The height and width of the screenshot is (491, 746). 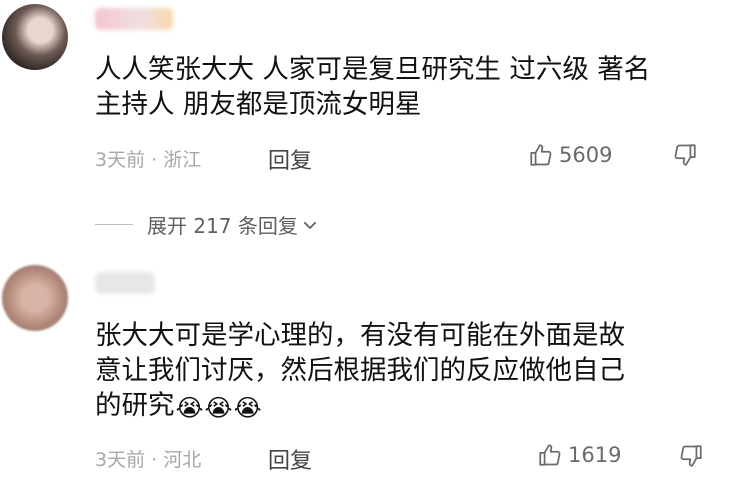 What do you see at coordinates (135, 405) in the screenshot?
I see `comment-text-segment: 的研究` at bounding box center [135, 405].